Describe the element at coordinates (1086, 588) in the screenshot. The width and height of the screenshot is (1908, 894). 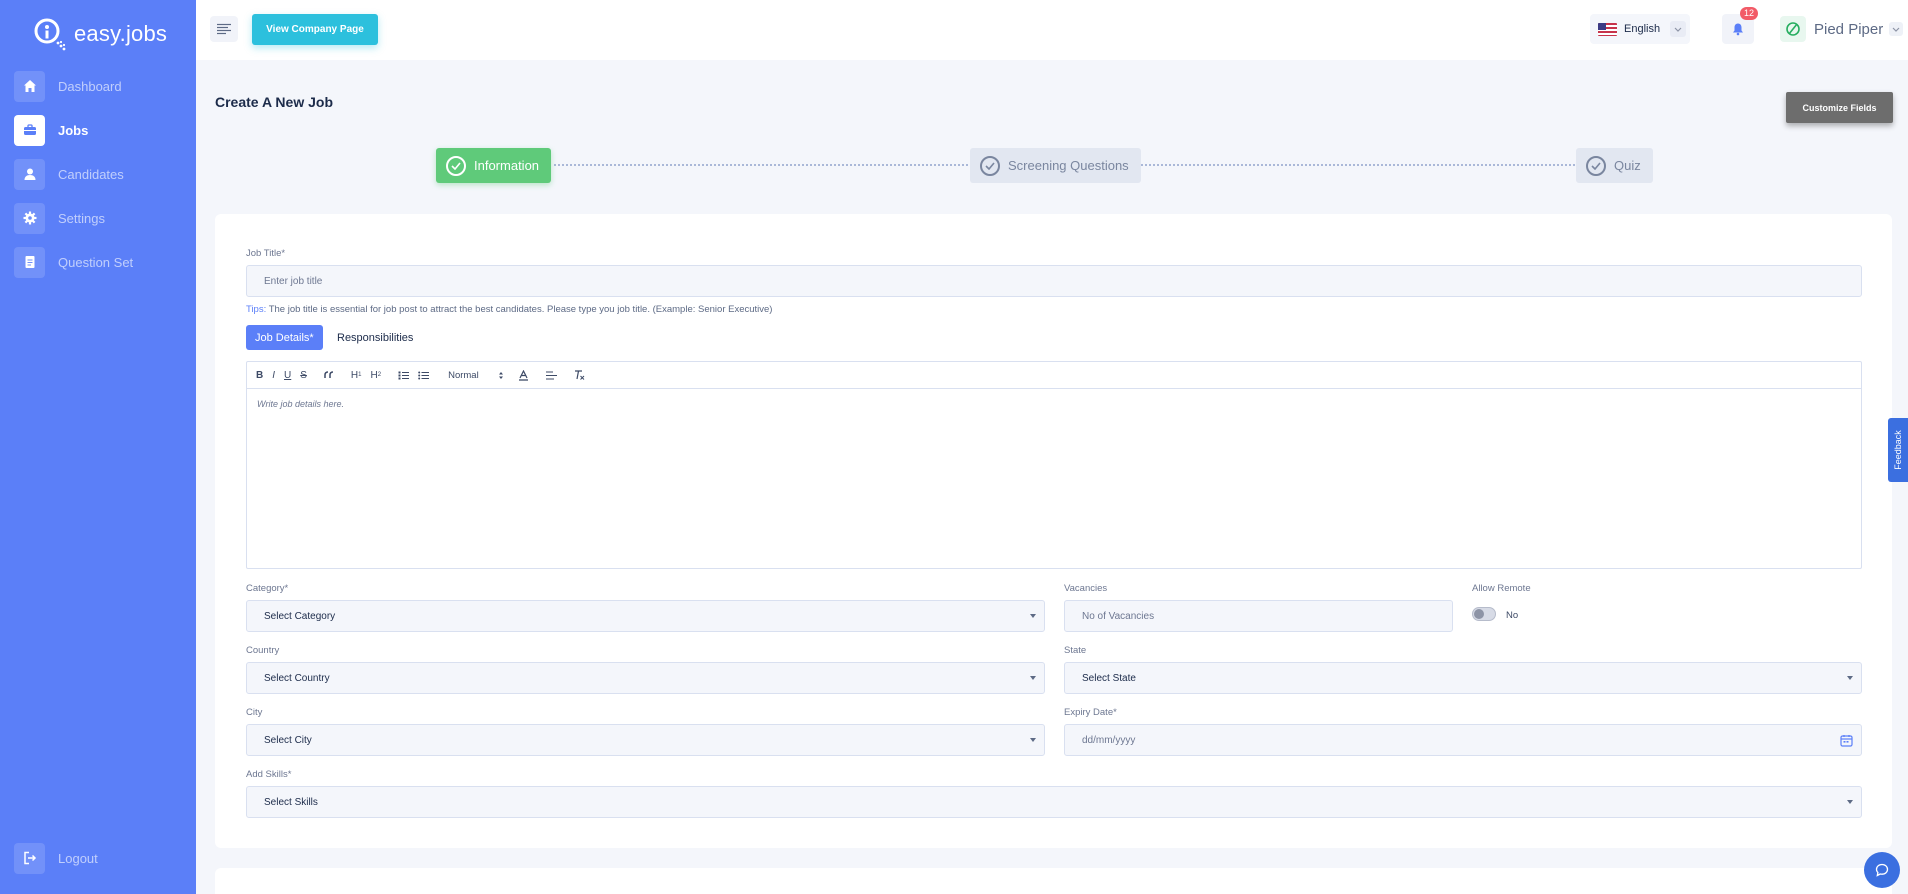
I see `vacancies-label: Vacancies` at that location.